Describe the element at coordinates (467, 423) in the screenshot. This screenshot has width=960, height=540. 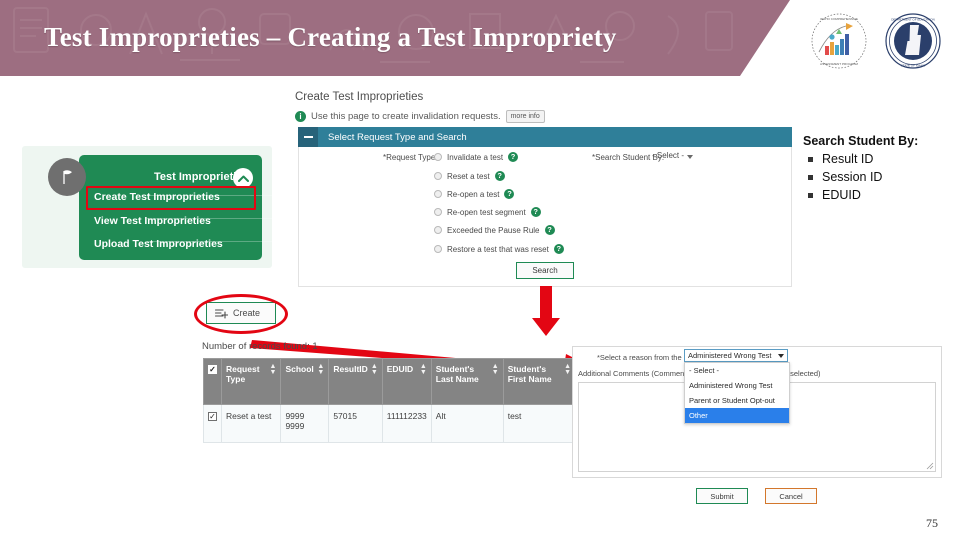
I see `cell-student-last-name: Alt` at that location.